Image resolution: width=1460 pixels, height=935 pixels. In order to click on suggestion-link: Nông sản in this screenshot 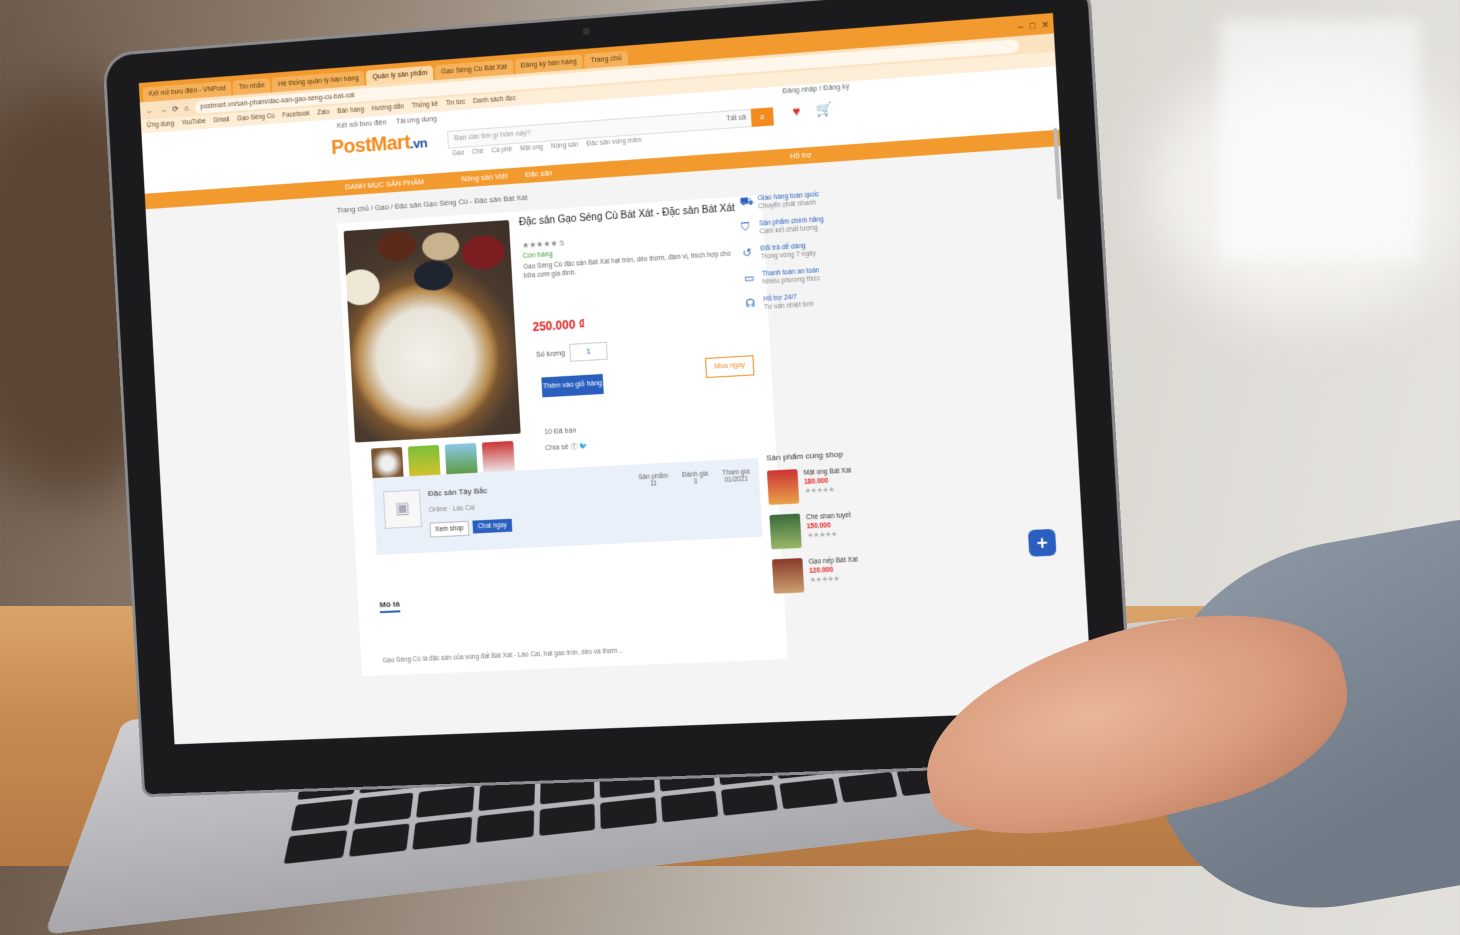, I will do `click(565, 145)`.